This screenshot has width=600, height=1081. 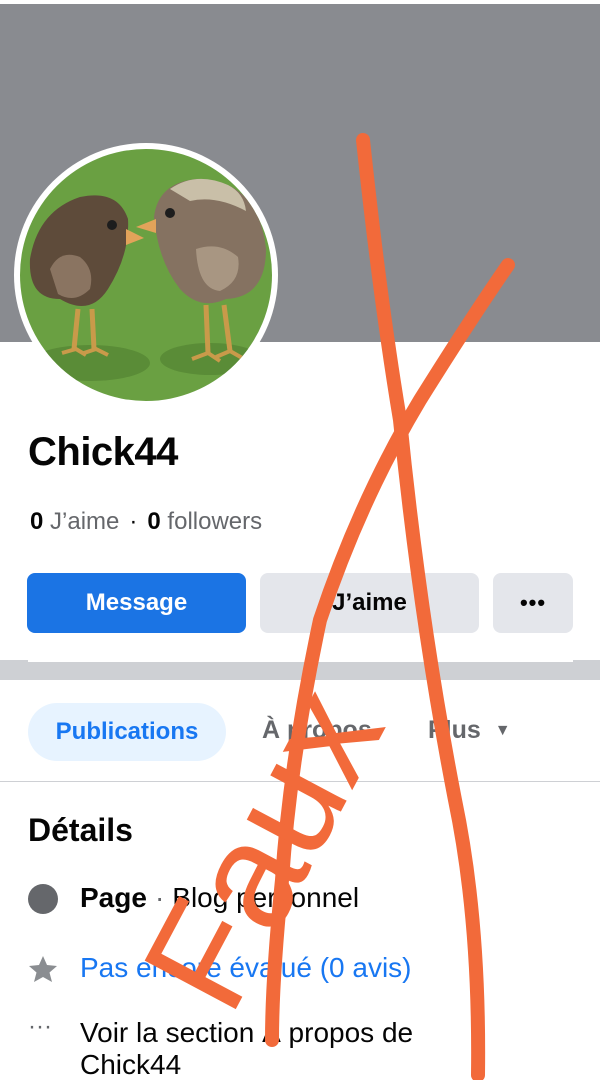 What do you see at coordinates (113, 897) in the screenshot?
I see `category-prefix: Page` at bounding box center [113, 897].